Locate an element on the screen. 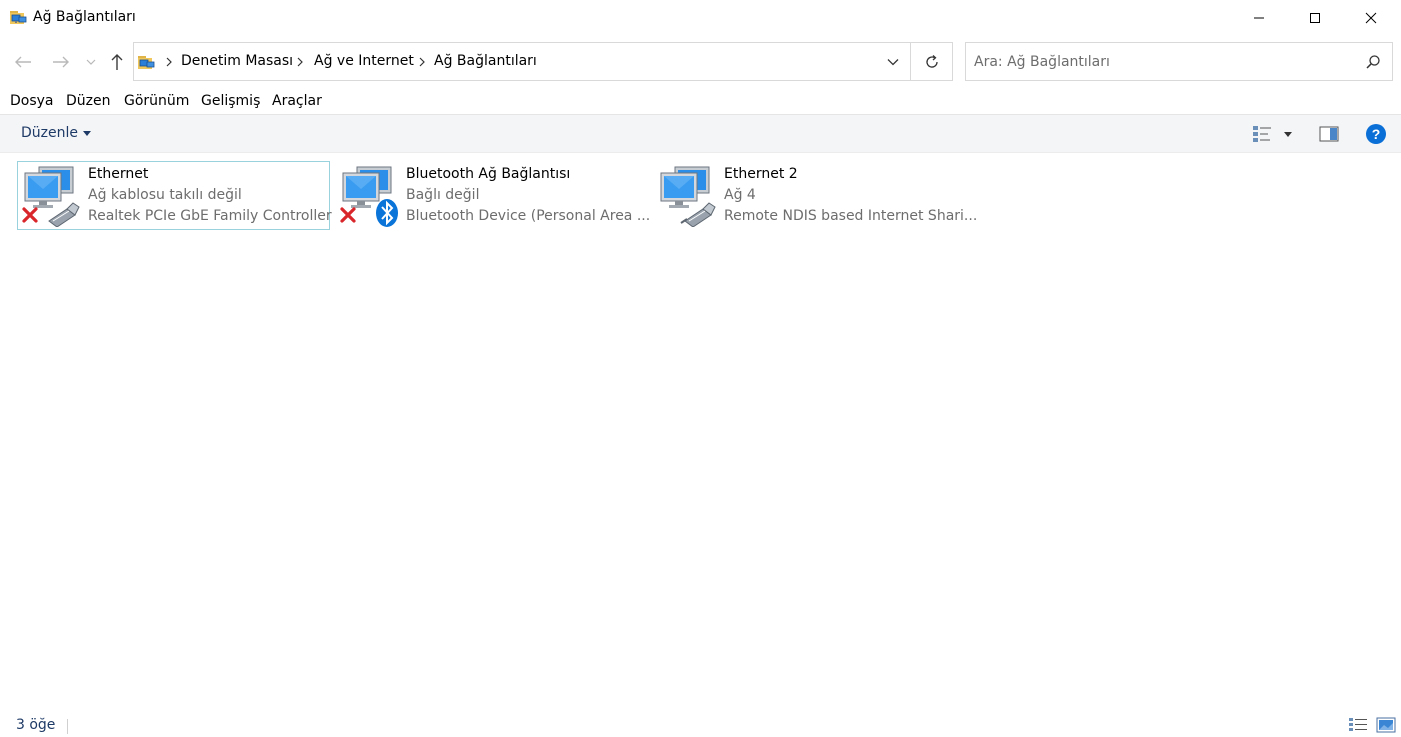  arrow-left-icon is located at coordinates (23, 62).